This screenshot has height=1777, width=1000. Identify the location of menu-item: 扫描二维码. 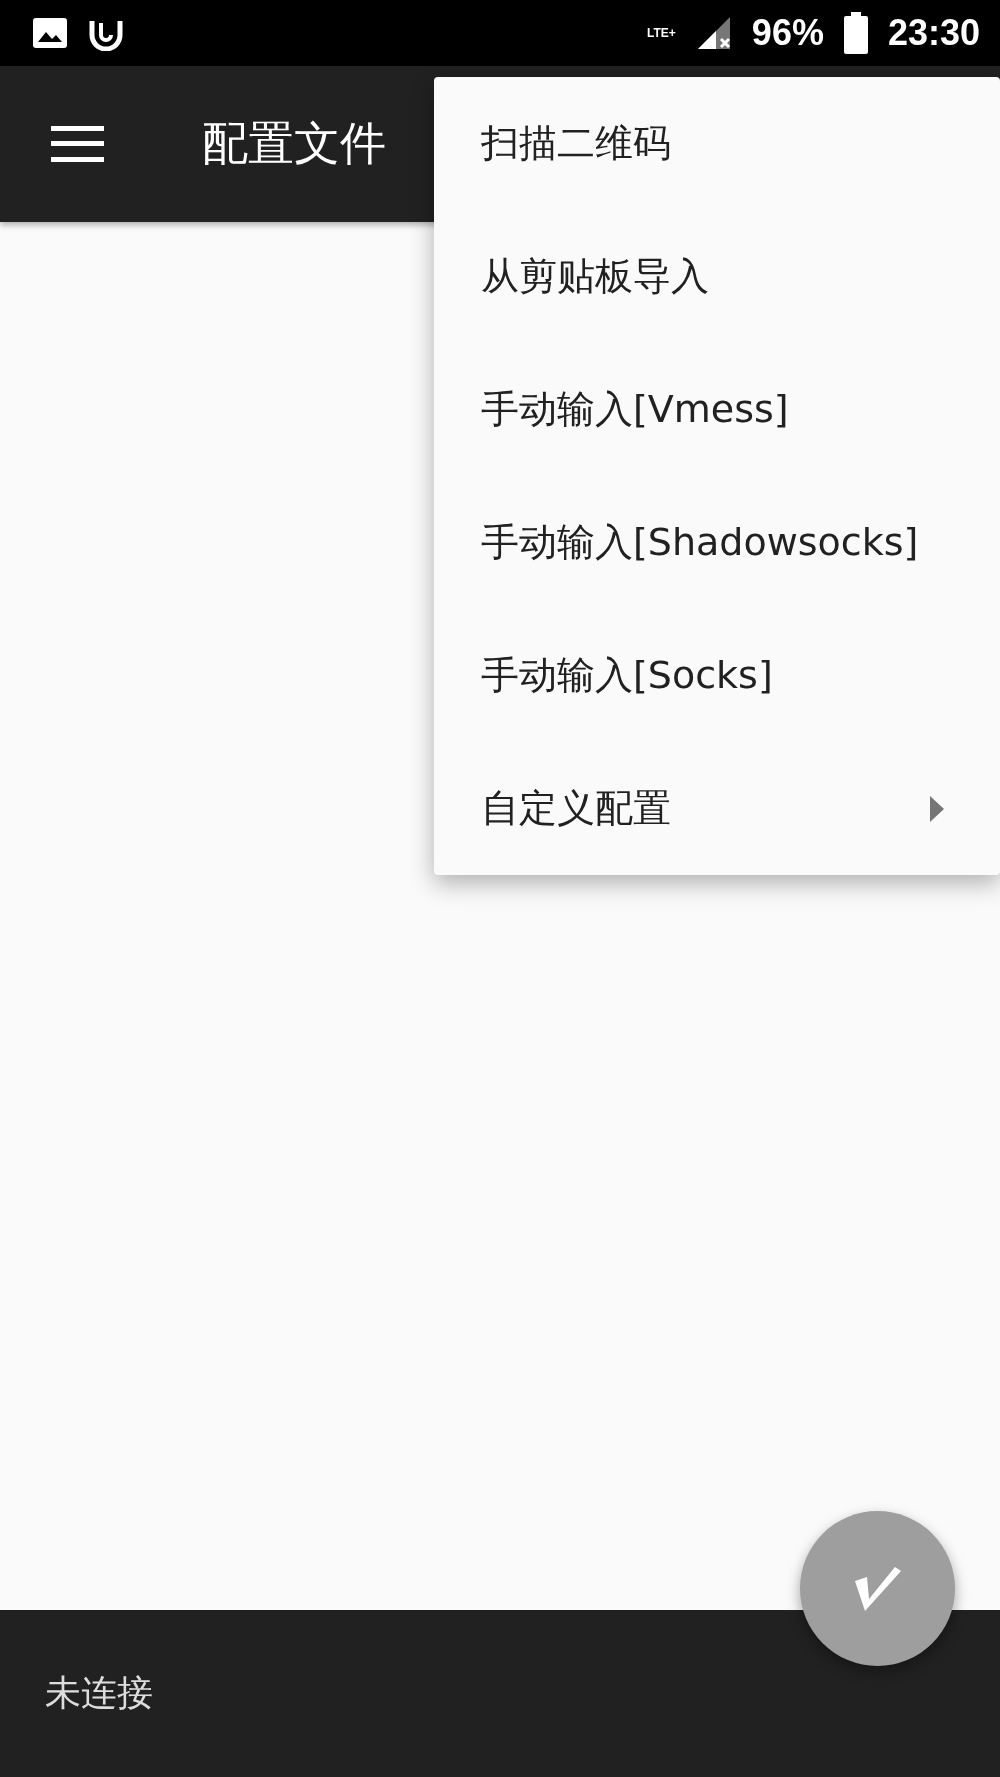
(717, 143).